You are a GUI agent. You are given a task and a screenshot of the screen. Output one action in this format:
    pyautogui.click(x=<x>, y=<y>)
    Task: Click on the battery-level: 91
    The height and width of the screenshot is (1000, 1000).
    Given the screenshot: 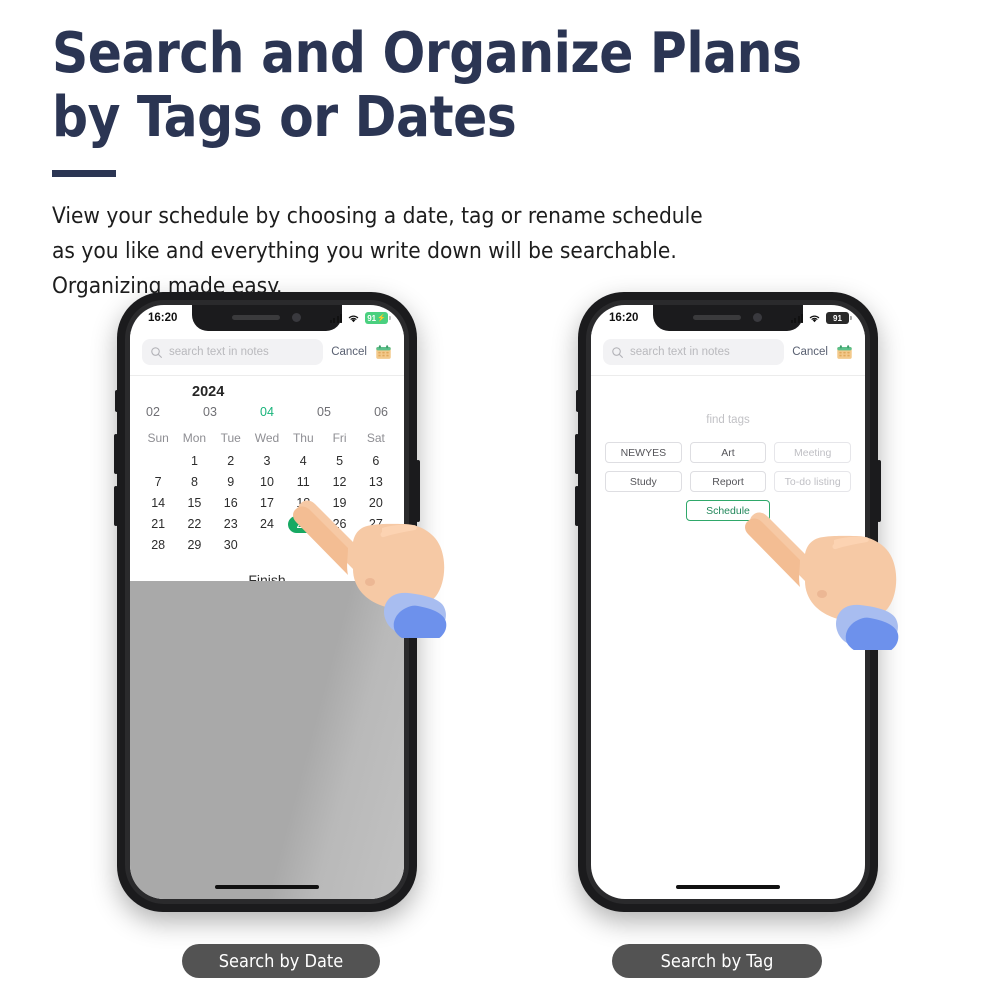 What is the action you would take?
    pyautogui.click(x=837, y=318)
    